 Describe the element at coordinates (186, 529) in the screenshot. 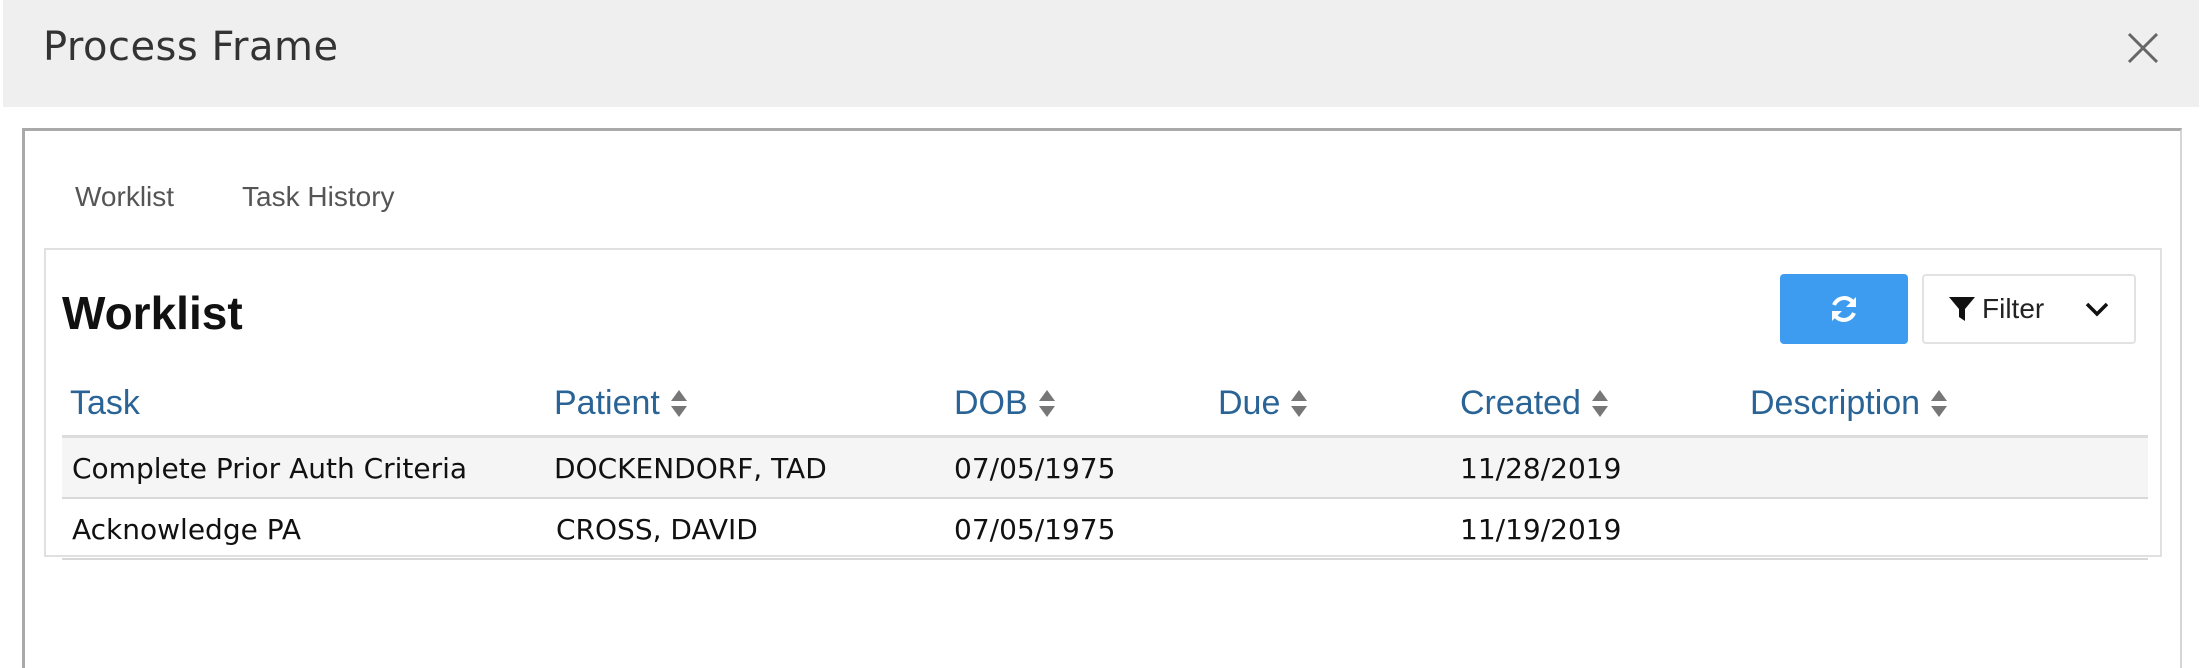

I see `cell-task: Acknowledge PA` at that location.